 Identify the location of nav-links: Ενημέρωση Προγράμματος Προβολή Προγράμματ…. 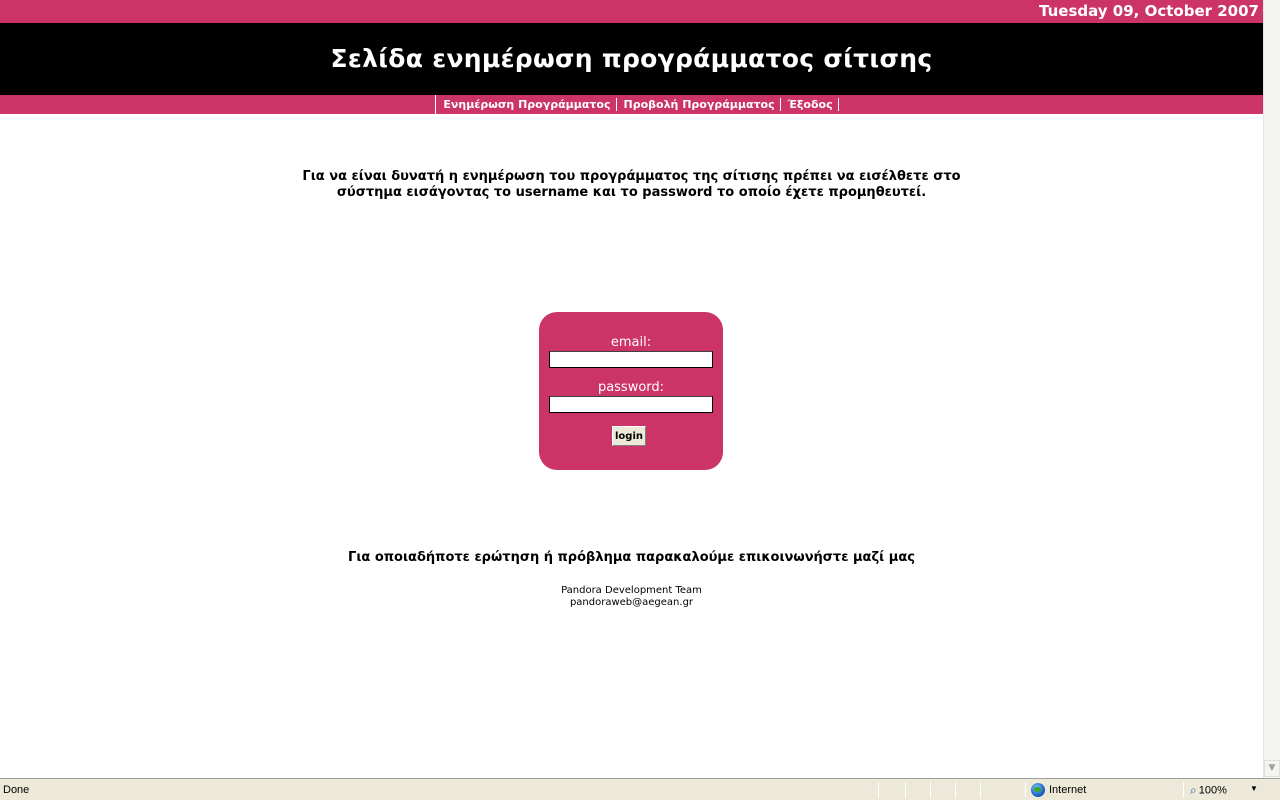
(637, 104).